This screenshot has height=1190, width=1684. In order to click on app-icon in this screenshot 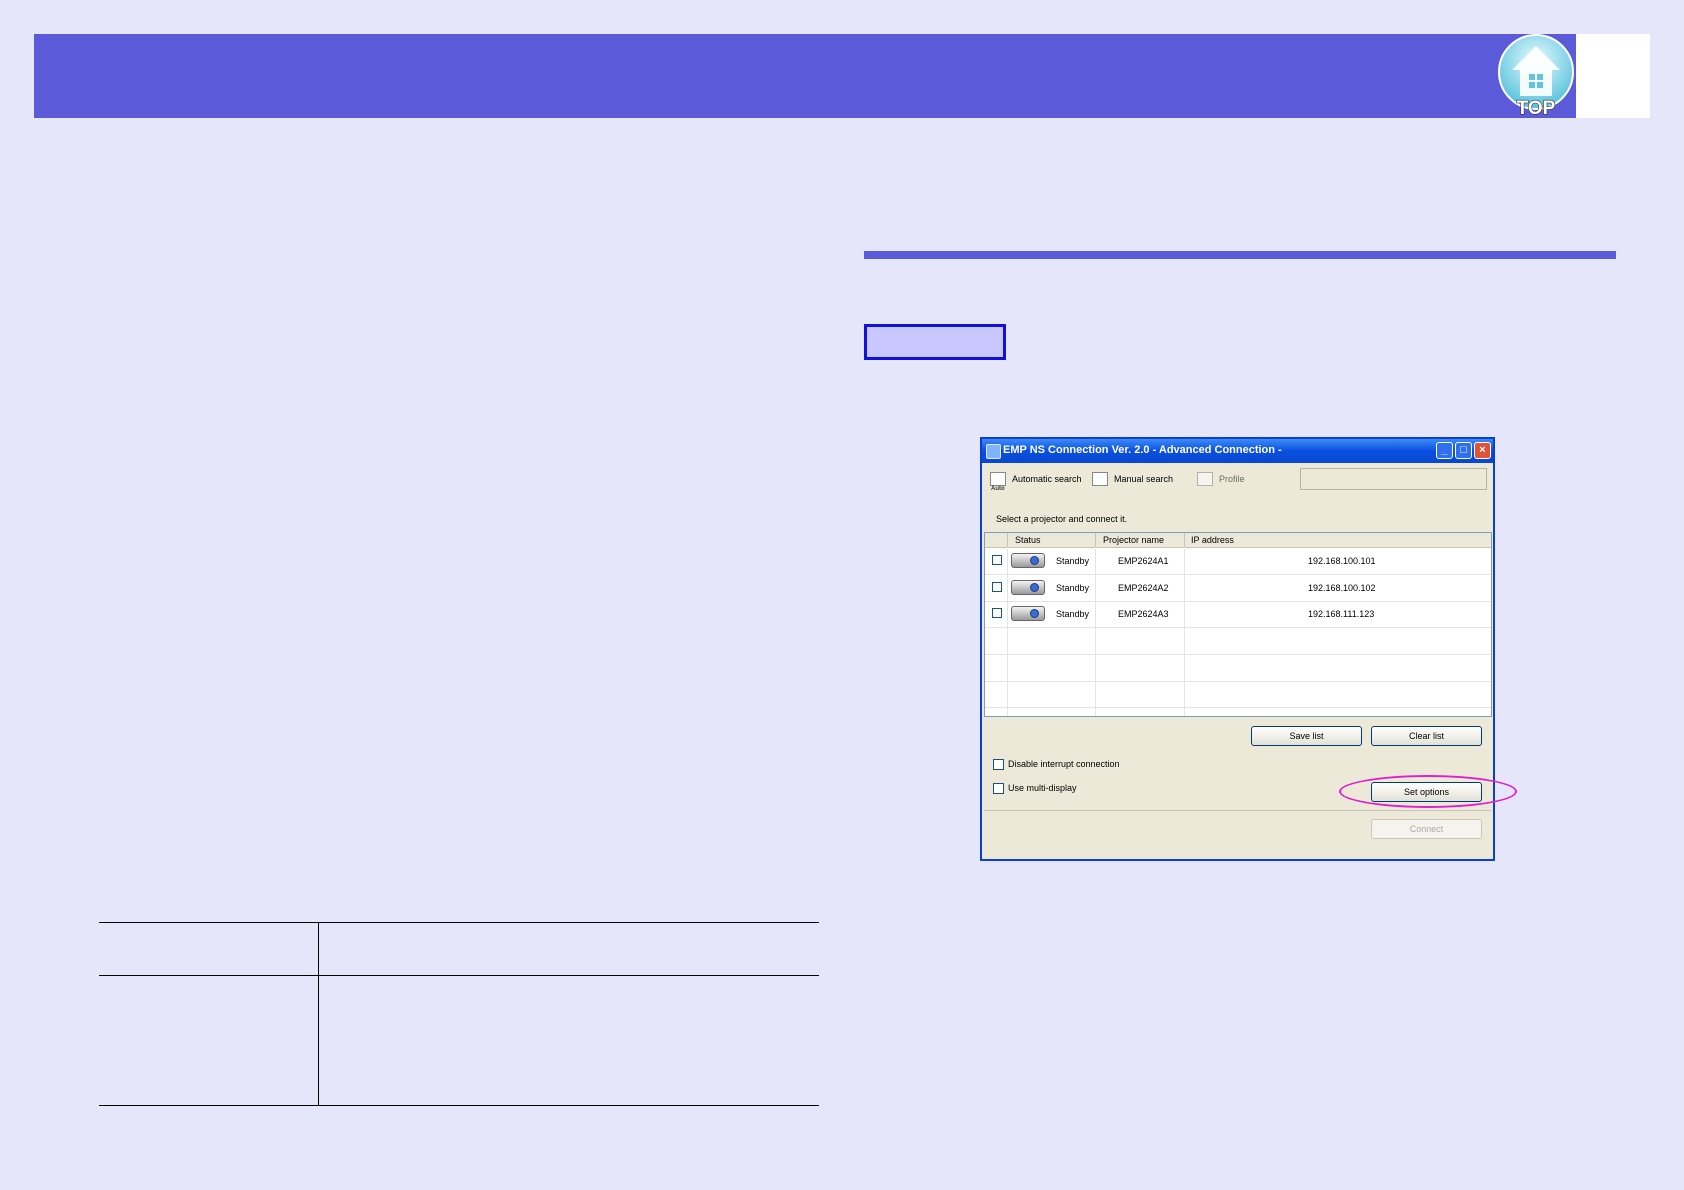, I will do `click(993, 451)`.